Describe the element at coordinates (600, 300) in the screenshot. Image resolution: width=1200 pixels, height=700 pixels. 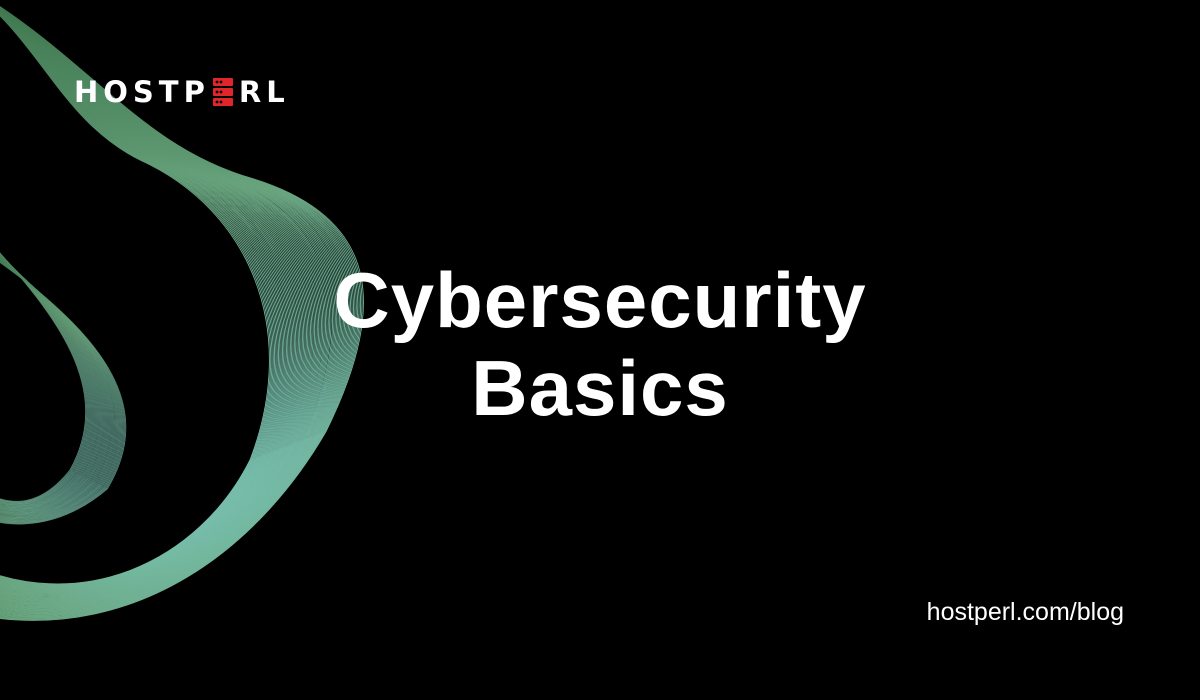
I see `title-line-1: Cybersecurity` at that location.